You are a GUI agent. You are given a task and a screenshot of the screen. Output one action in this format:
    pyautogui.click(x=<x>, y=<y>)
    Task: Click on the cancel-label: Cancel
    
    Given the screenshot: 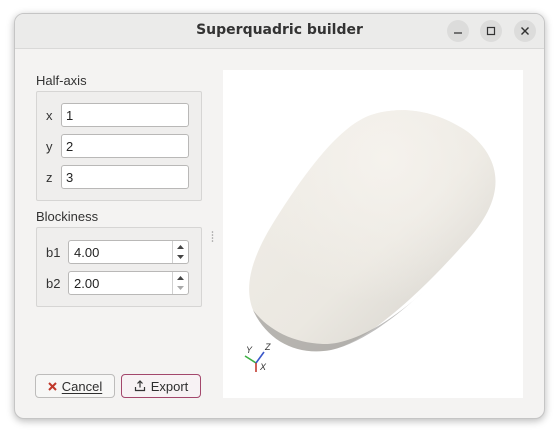 What is the action you would take?
    pyautogui.click(x=82, y=386)
    